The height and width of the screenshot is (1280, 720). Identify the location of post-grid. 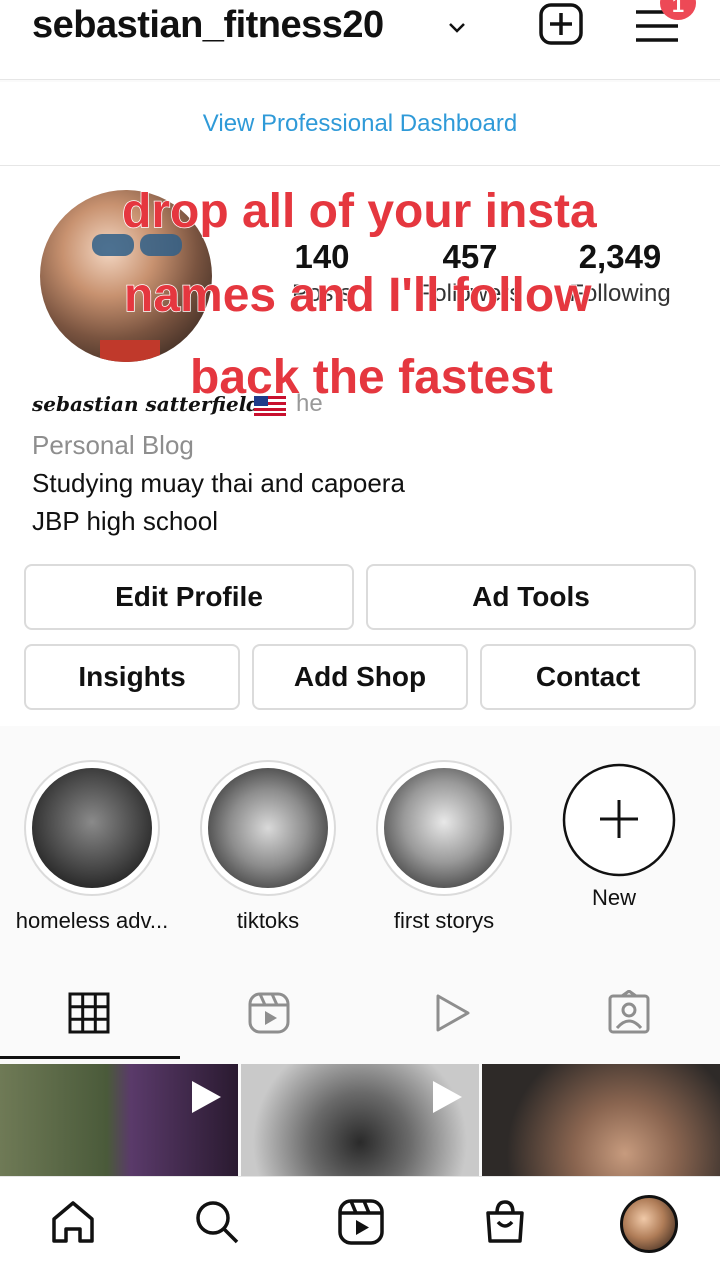
(360, 1120).